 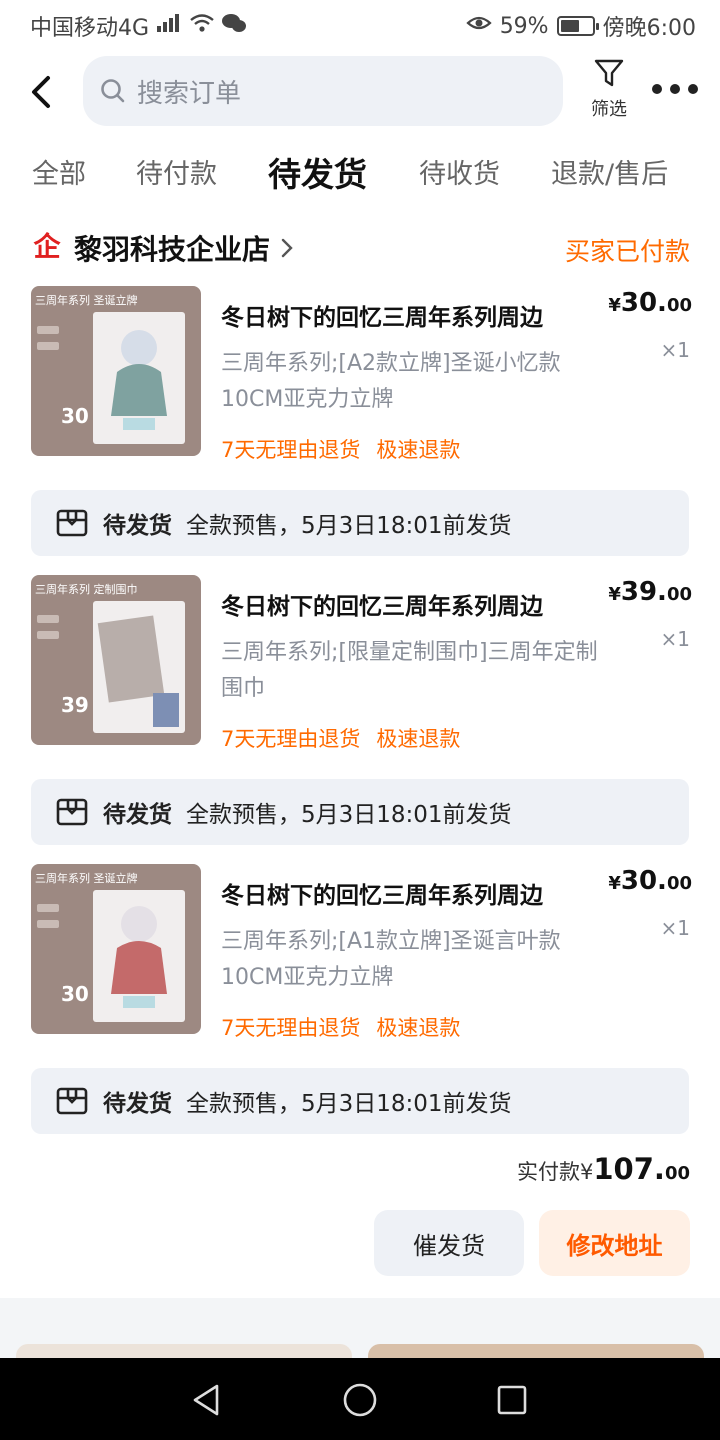 I want to click on thumbnail-price: 39, so click(x=75, y=705).